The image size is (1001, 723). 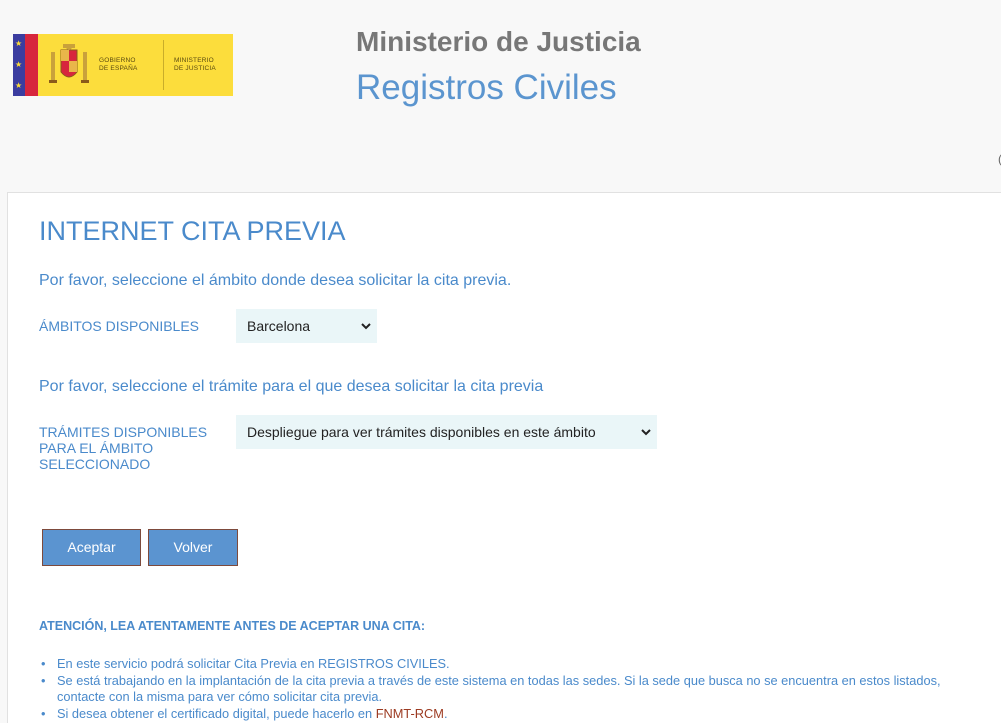 I want to click on page-title: INTERNET CITA PREVIA, so click(x=192, y=231).